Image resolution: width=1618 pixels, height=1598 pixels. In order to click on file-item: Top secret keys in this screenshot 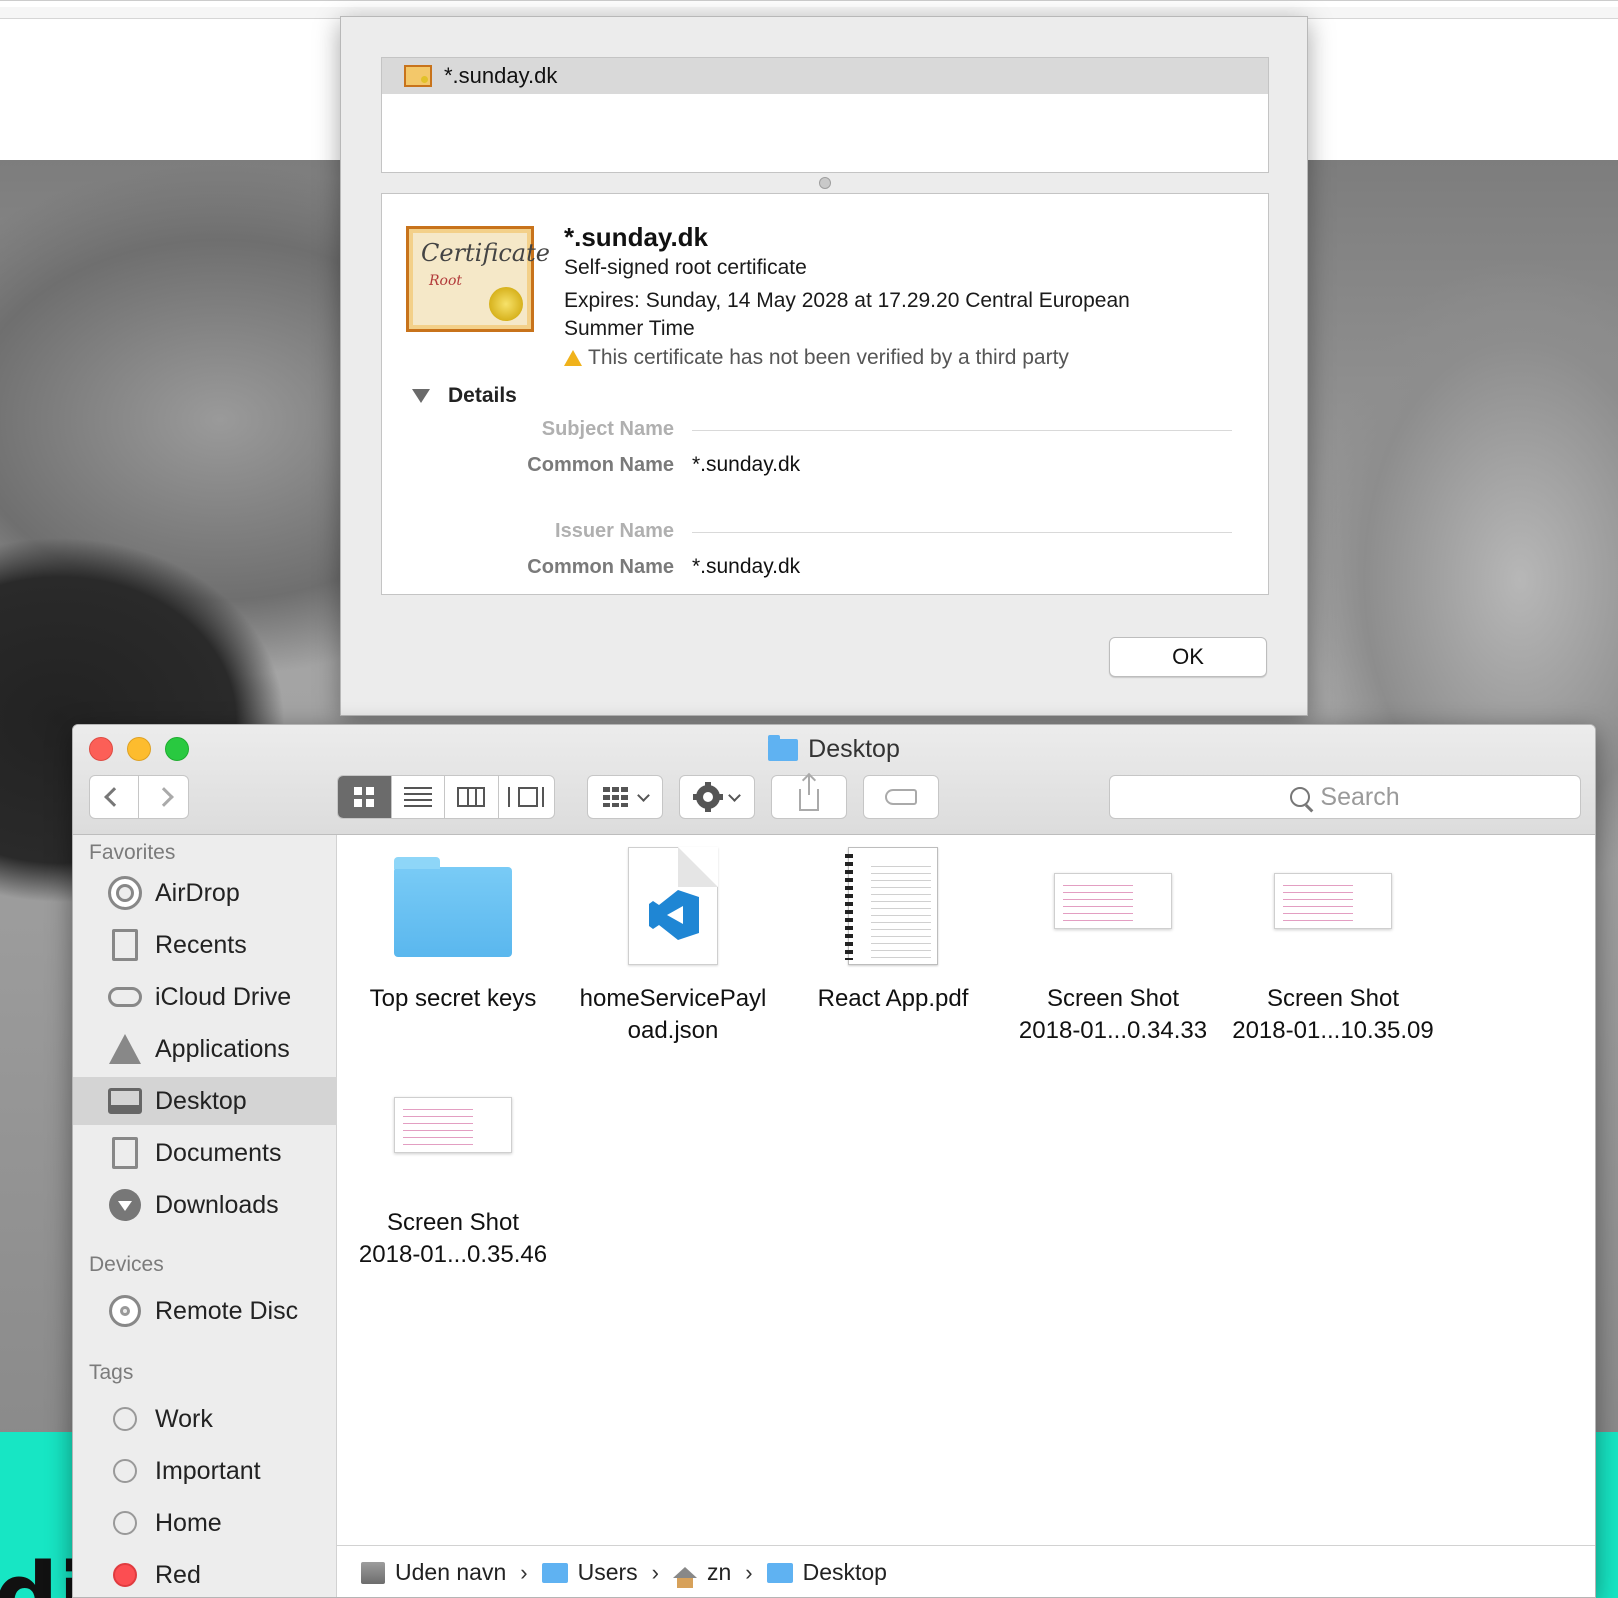, I will do `click(453, 927)`.